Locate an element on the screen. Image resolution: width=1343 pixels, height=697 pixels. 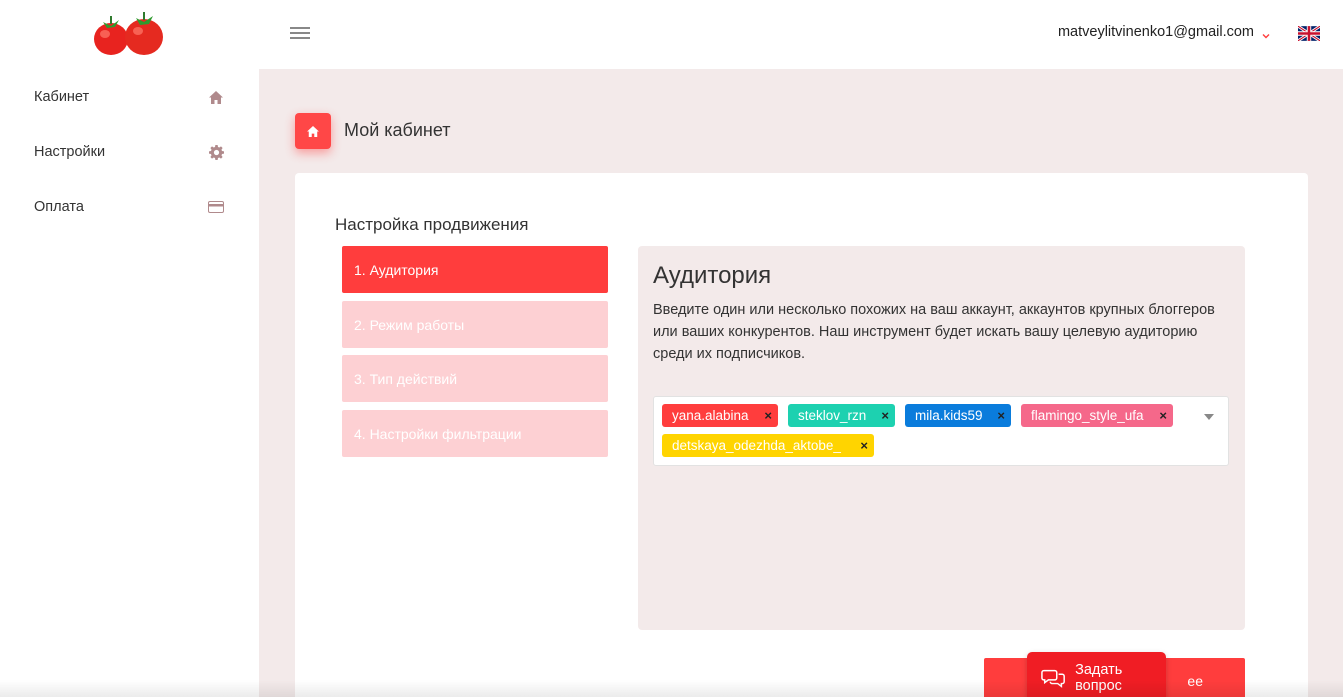
credit-card-icon is located at coordinates (216, 207).